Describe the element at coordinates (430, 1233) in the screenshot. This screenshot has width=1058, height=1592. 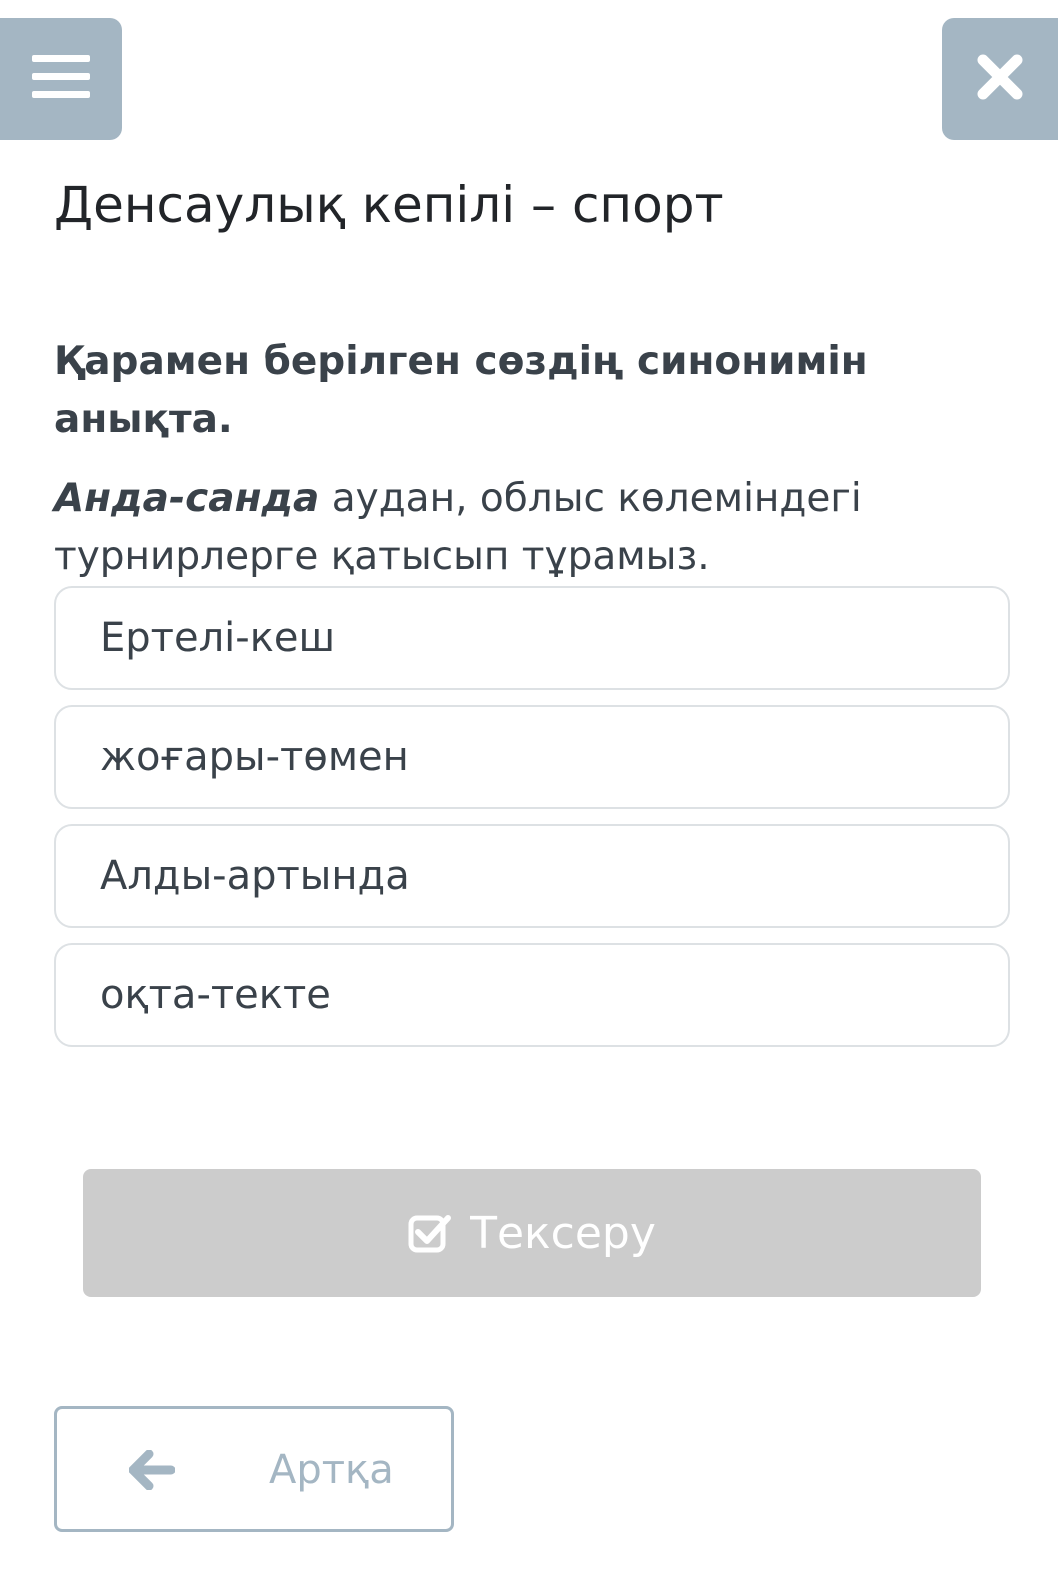
I see `check-square-icon` at that location.